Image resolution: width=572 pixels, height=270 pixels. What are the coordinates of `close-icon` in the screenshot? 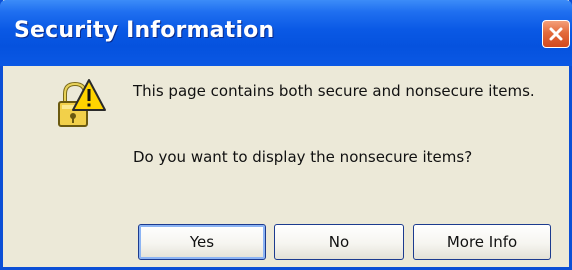 It's located at (556, 34).